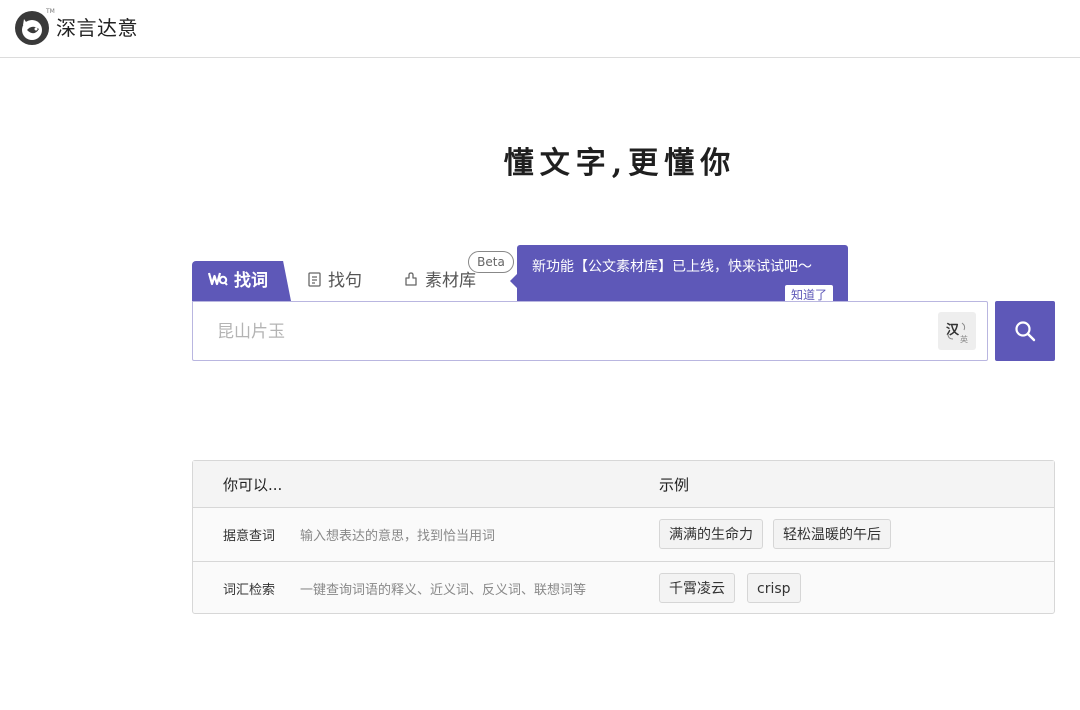  I want to click on brand-logo-icon, so click(32, 28).